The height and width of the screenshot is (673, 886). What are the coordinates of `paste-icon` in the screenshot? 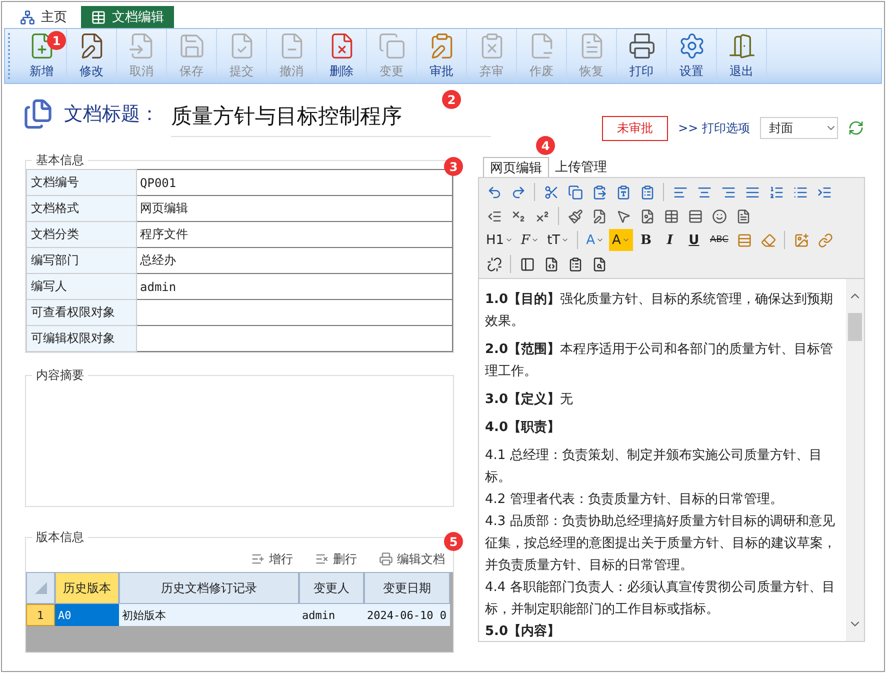 It's located at (599, 192).